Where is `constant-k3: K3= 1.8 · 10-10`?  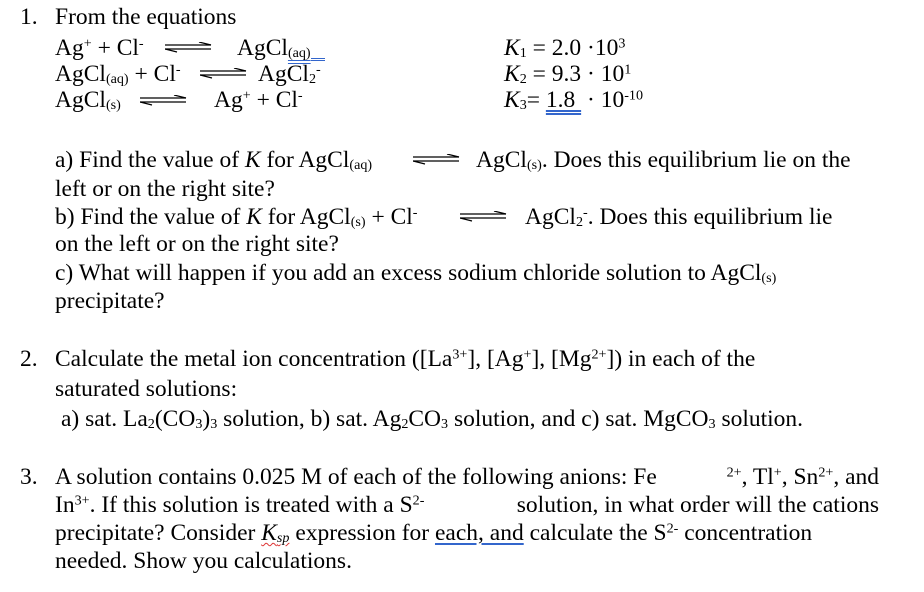 constant-k3: K3= 1.8 · 10-10 is located at coordinates (573, 100).